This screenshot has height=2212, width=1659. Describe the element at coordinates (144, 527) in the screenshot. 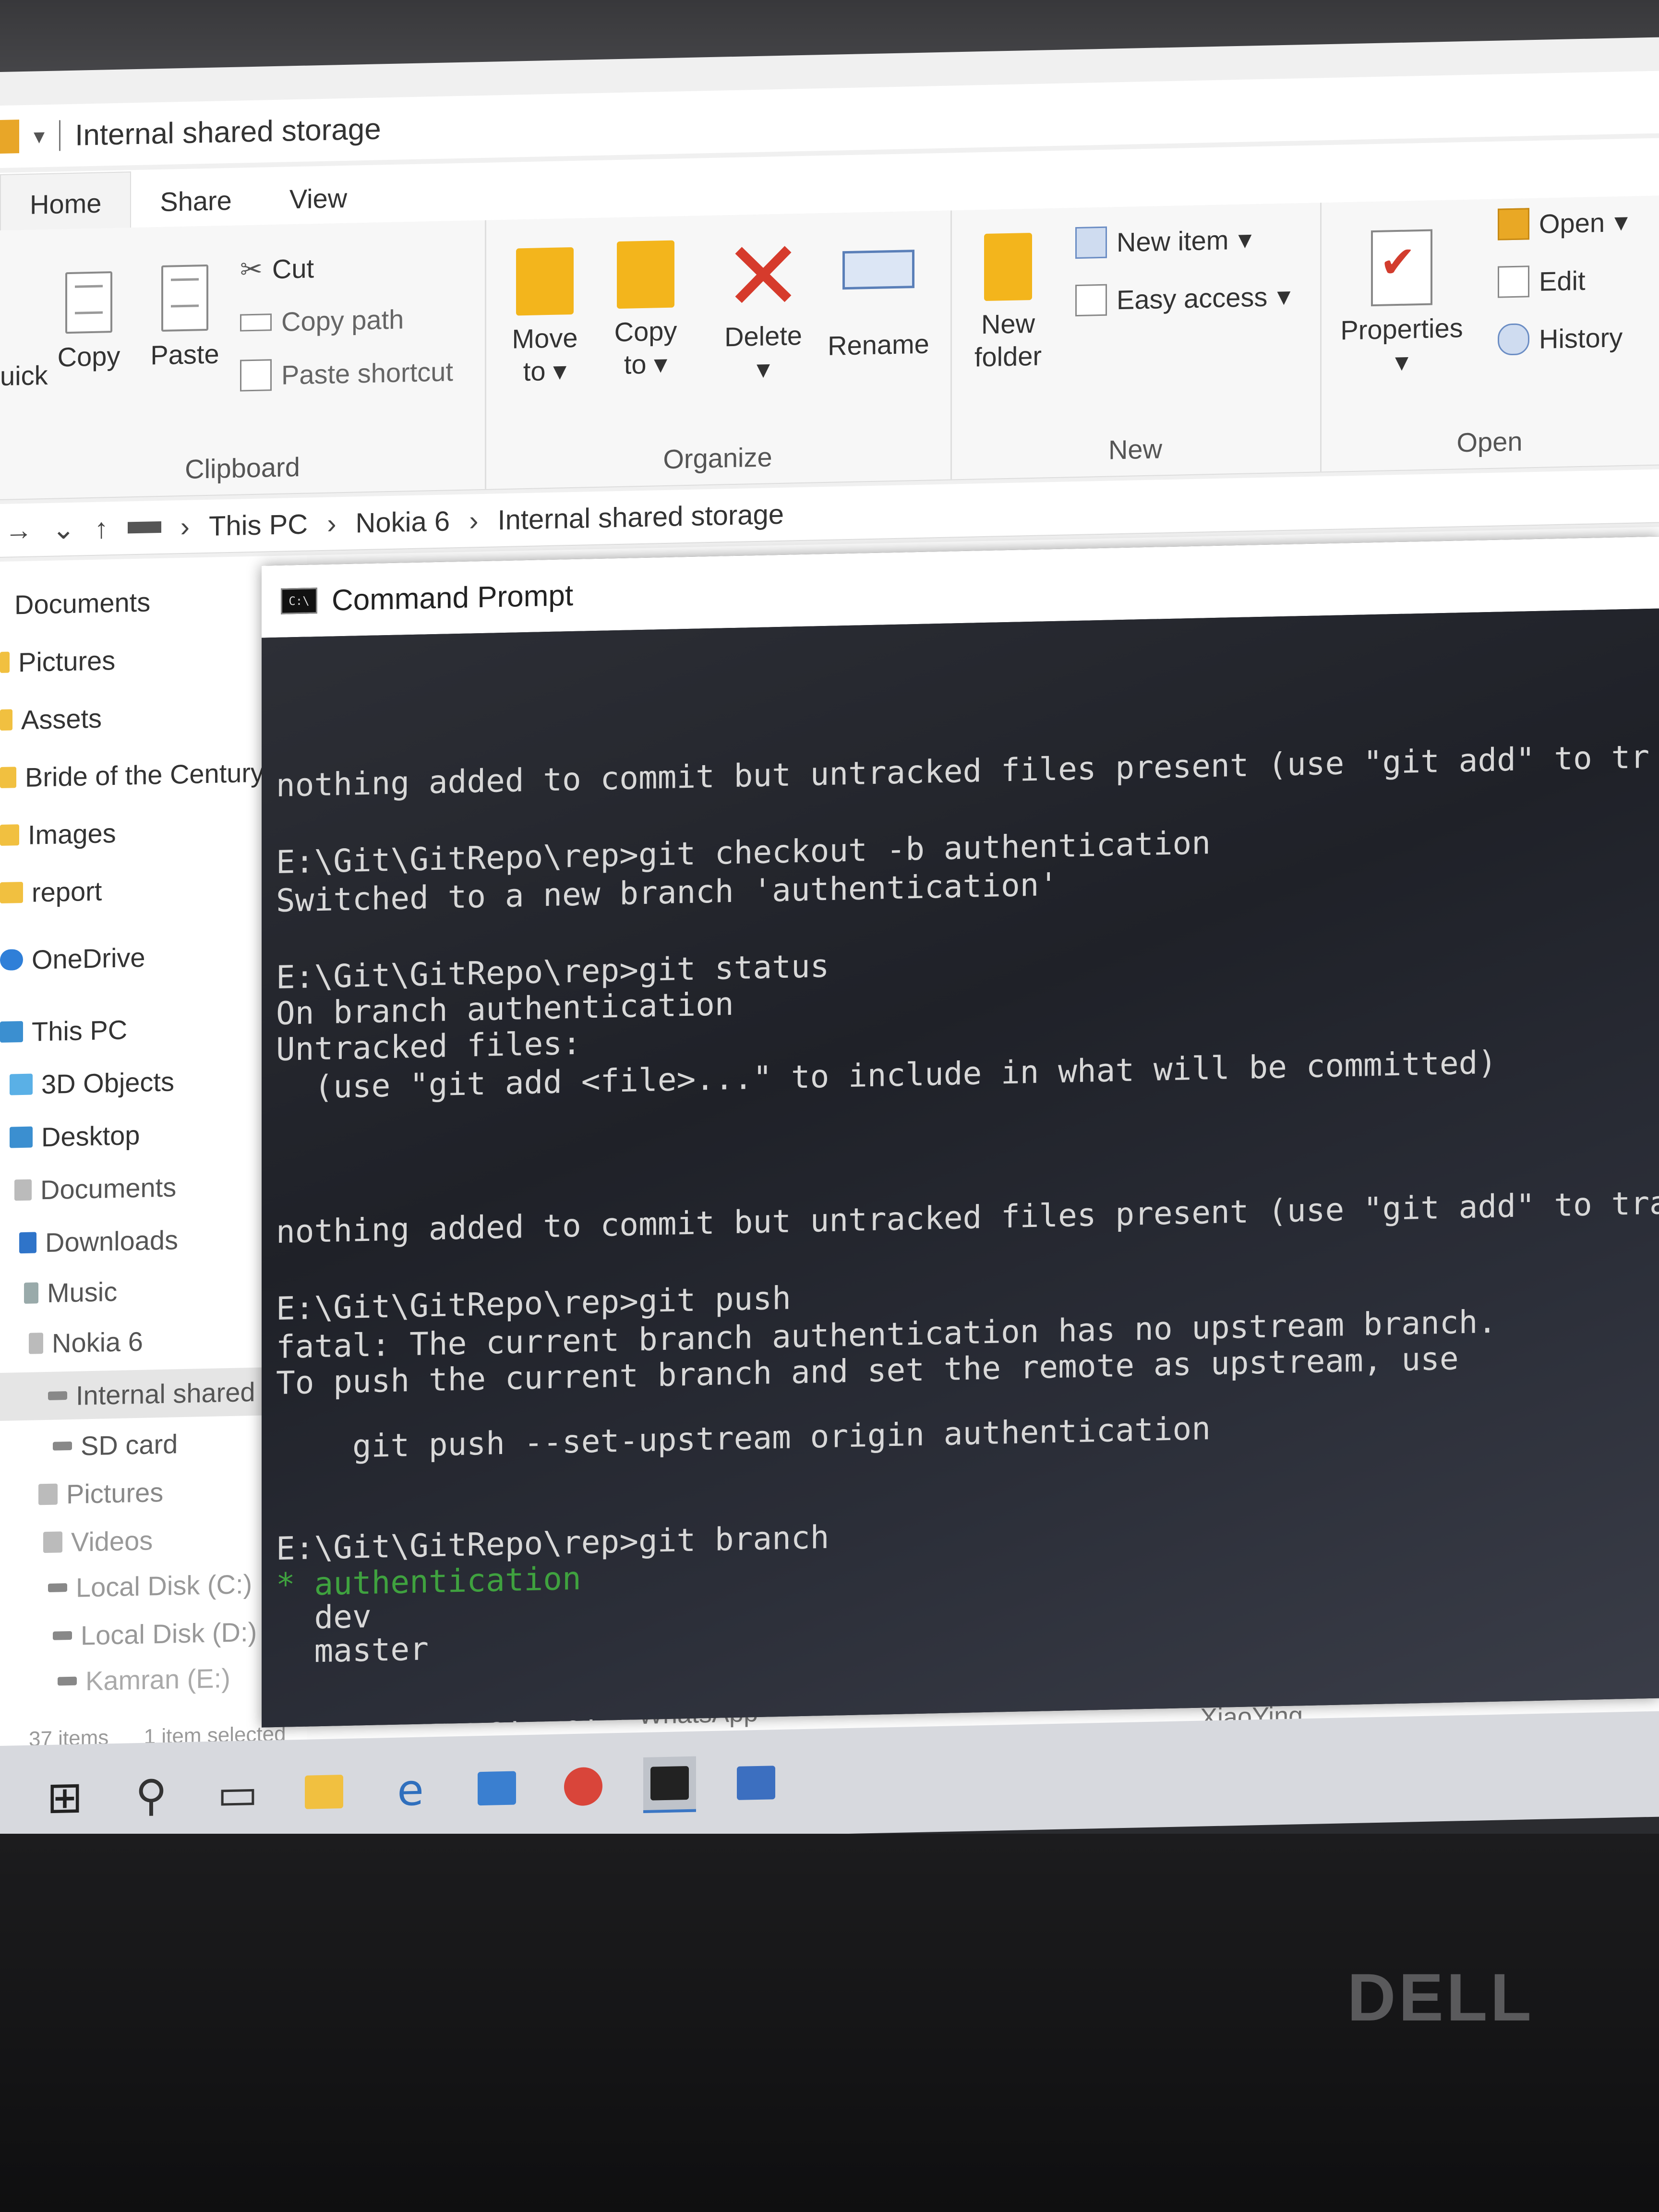

I see `drive-icon` at that location.